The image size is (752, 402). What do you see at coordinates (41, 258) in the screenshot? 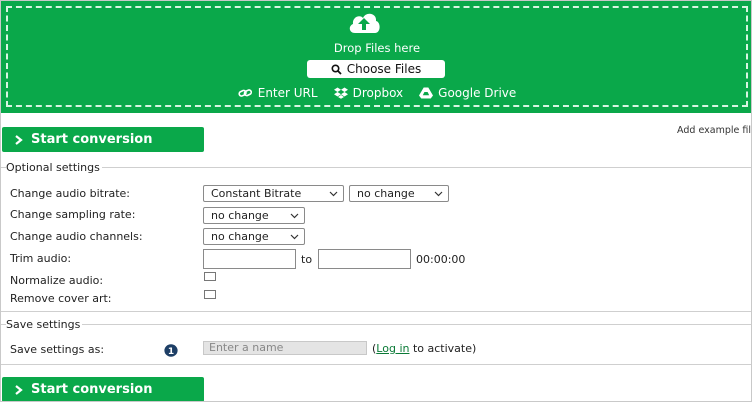
I see `trim-audio-label: Trim audio:` at bounding box center [41, 258].